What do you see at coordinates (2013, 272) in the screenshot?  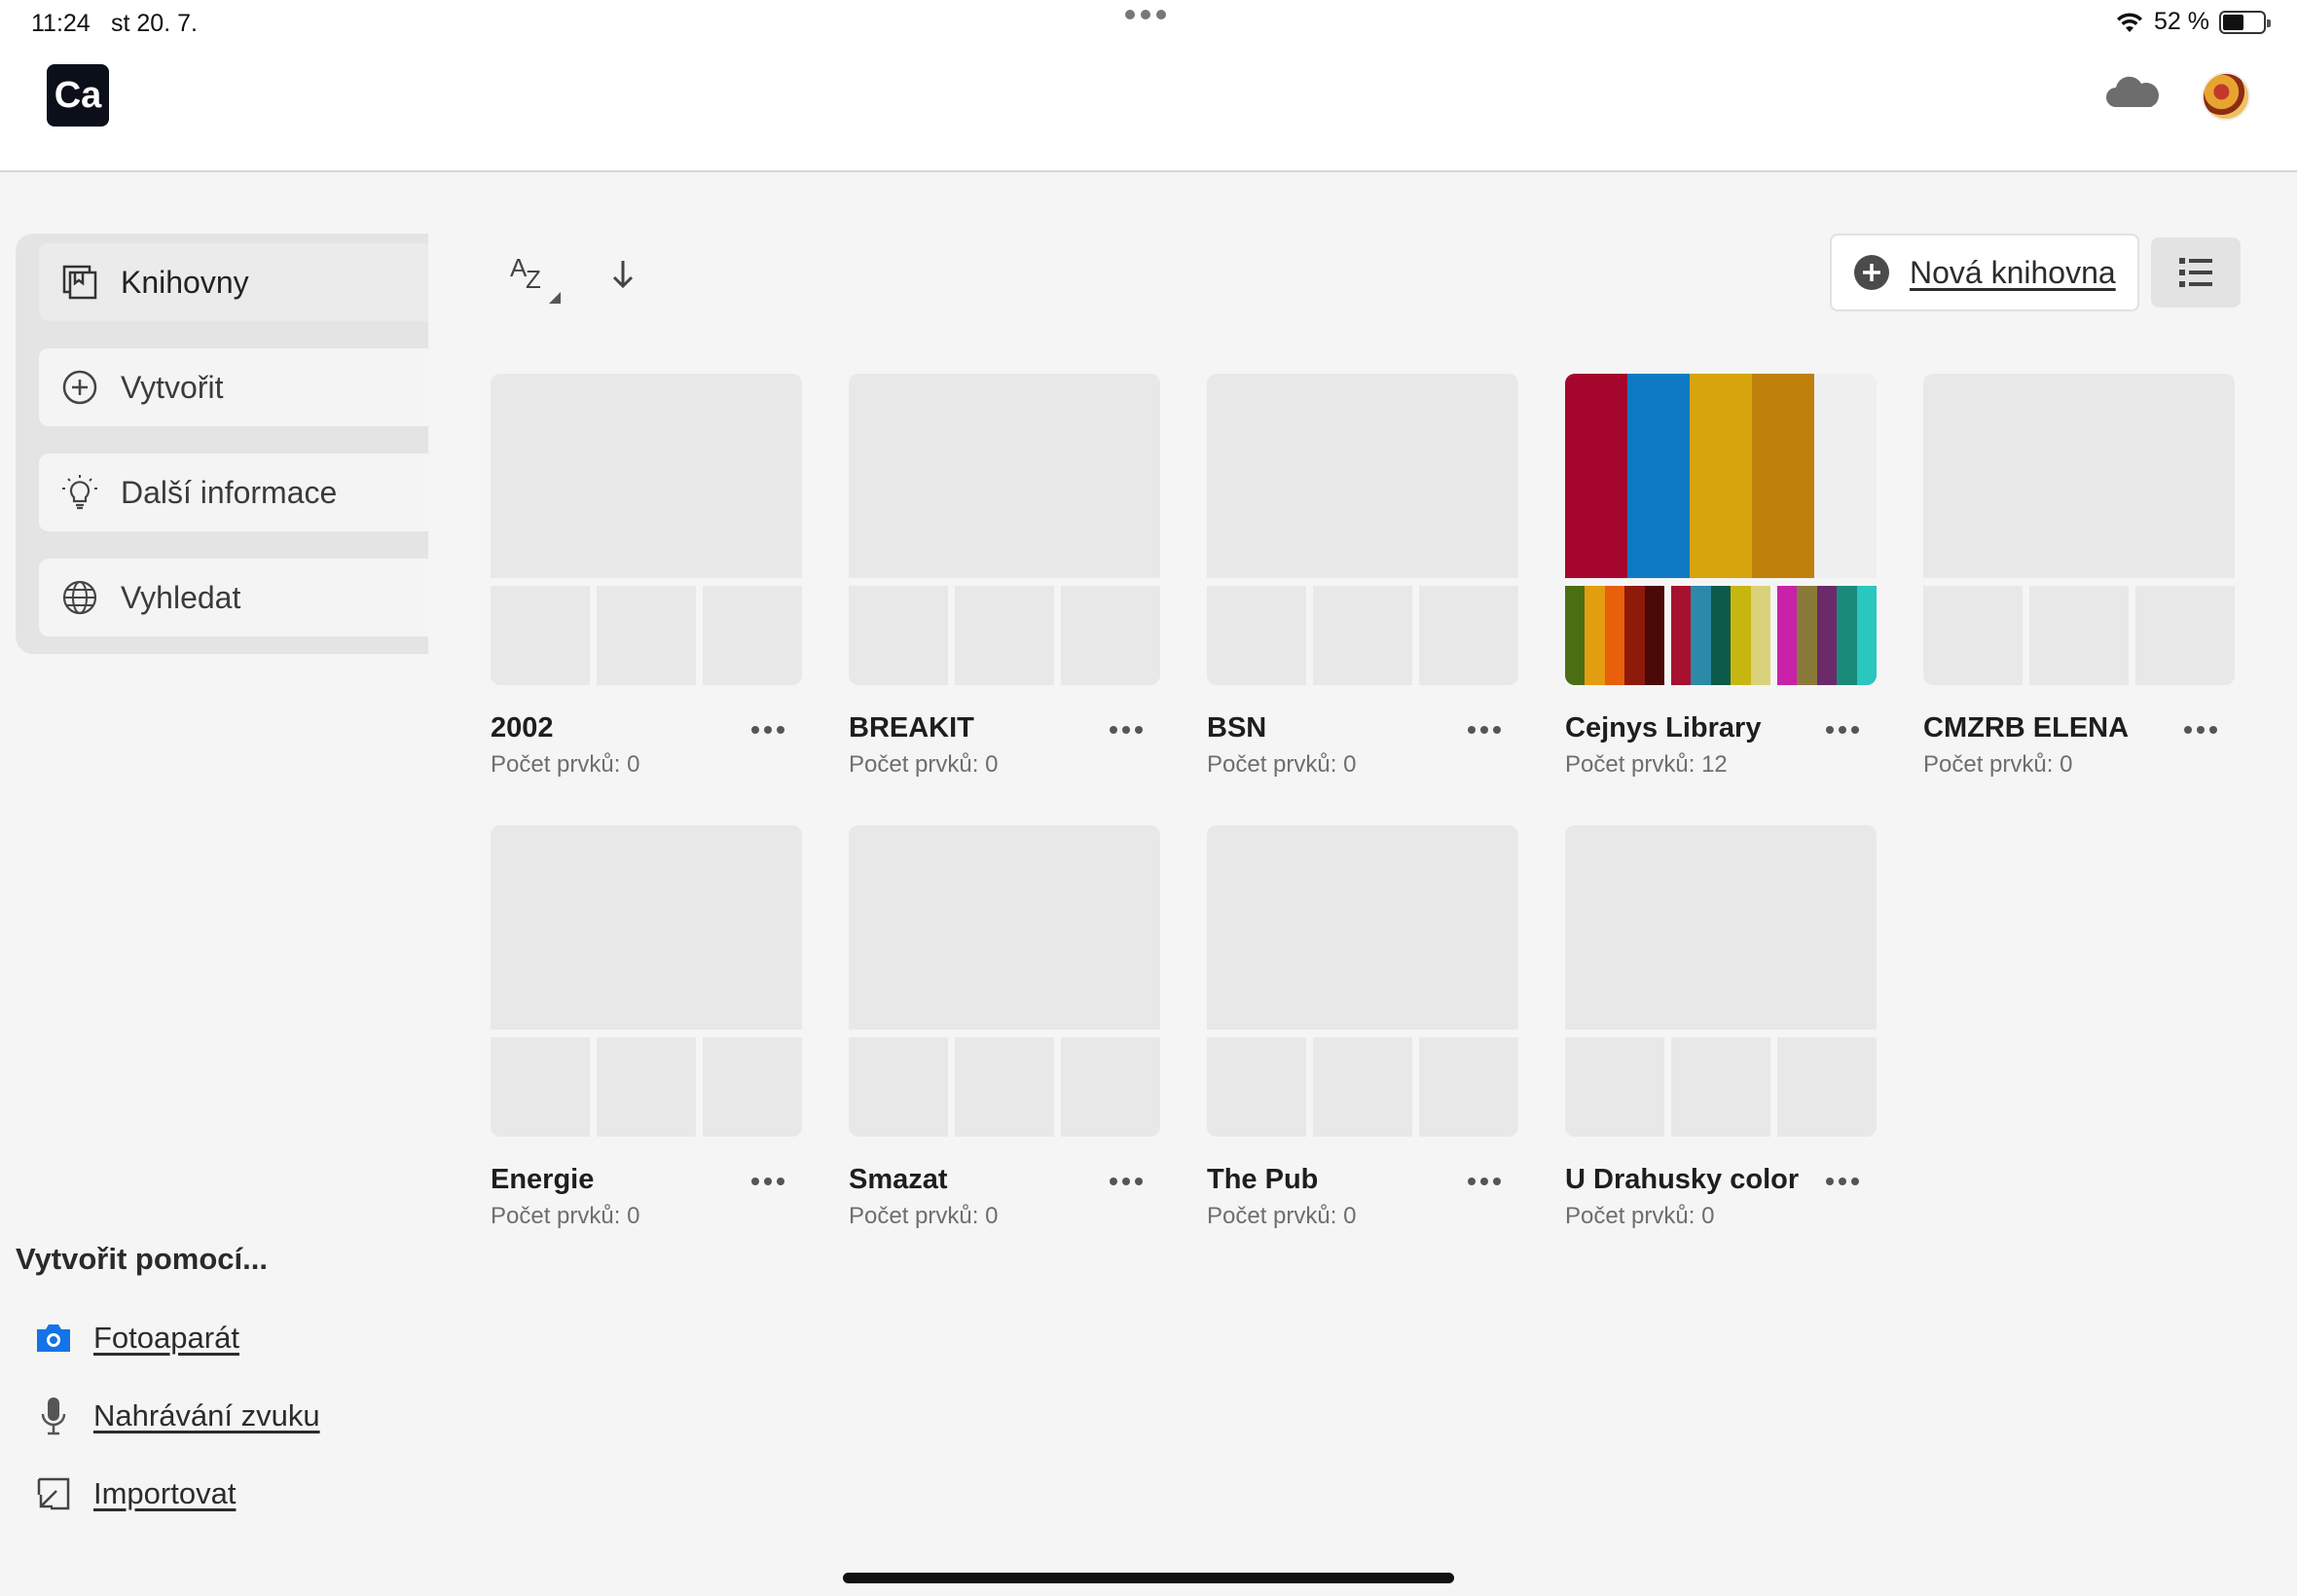 I see `new-library-label: Nová knihovna` at bounding box center [2013, 272].